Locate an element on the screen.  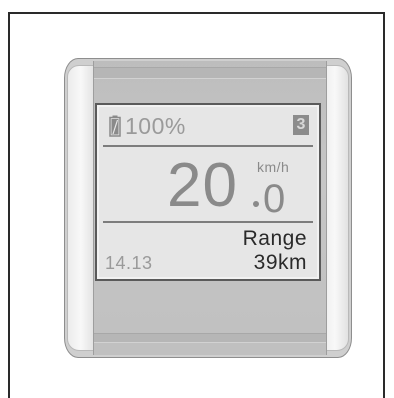
range-value: 39km is located at coordinates (280, 262).